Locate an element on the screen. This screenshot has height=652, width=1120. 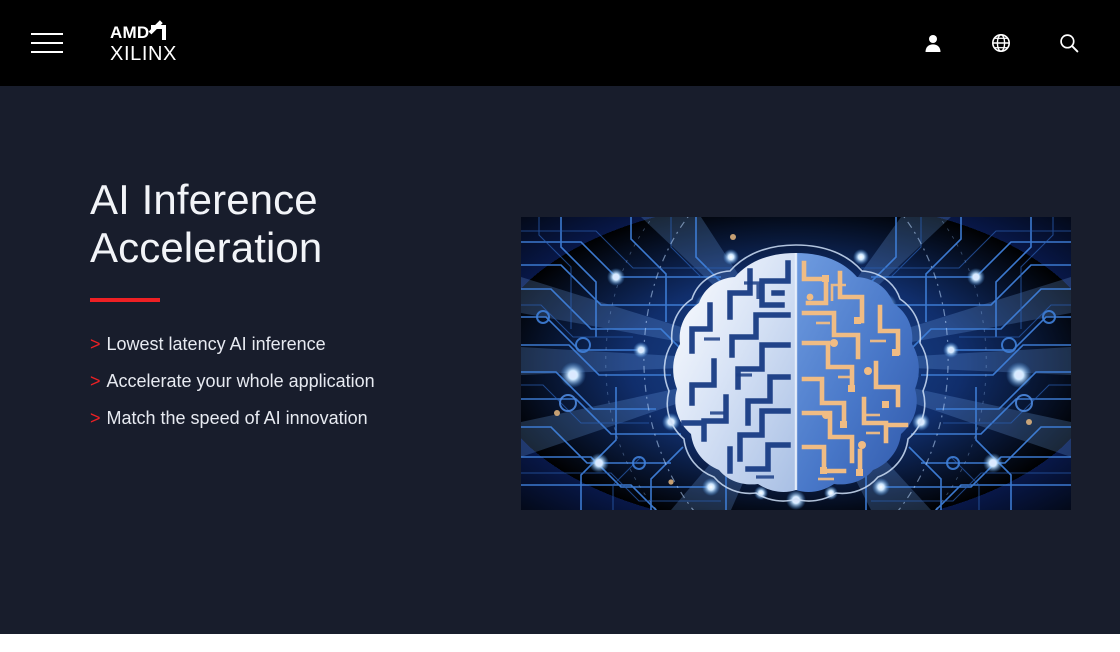
hamburger-menu-icon is located at coordinates (48, 43).